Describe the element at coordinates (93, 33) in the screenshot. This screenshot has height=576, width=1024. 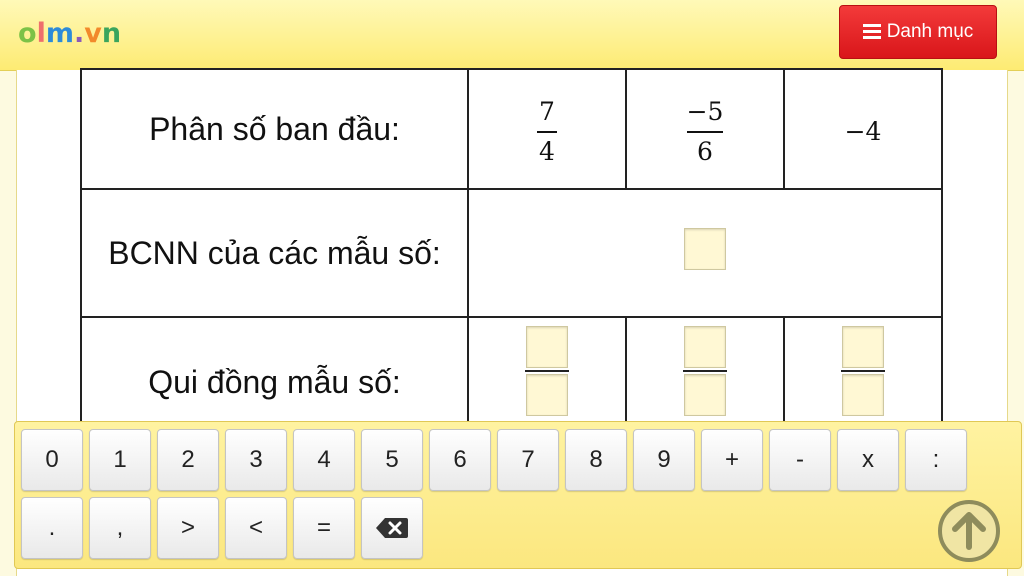
I see `logo-letter: v` at that location.